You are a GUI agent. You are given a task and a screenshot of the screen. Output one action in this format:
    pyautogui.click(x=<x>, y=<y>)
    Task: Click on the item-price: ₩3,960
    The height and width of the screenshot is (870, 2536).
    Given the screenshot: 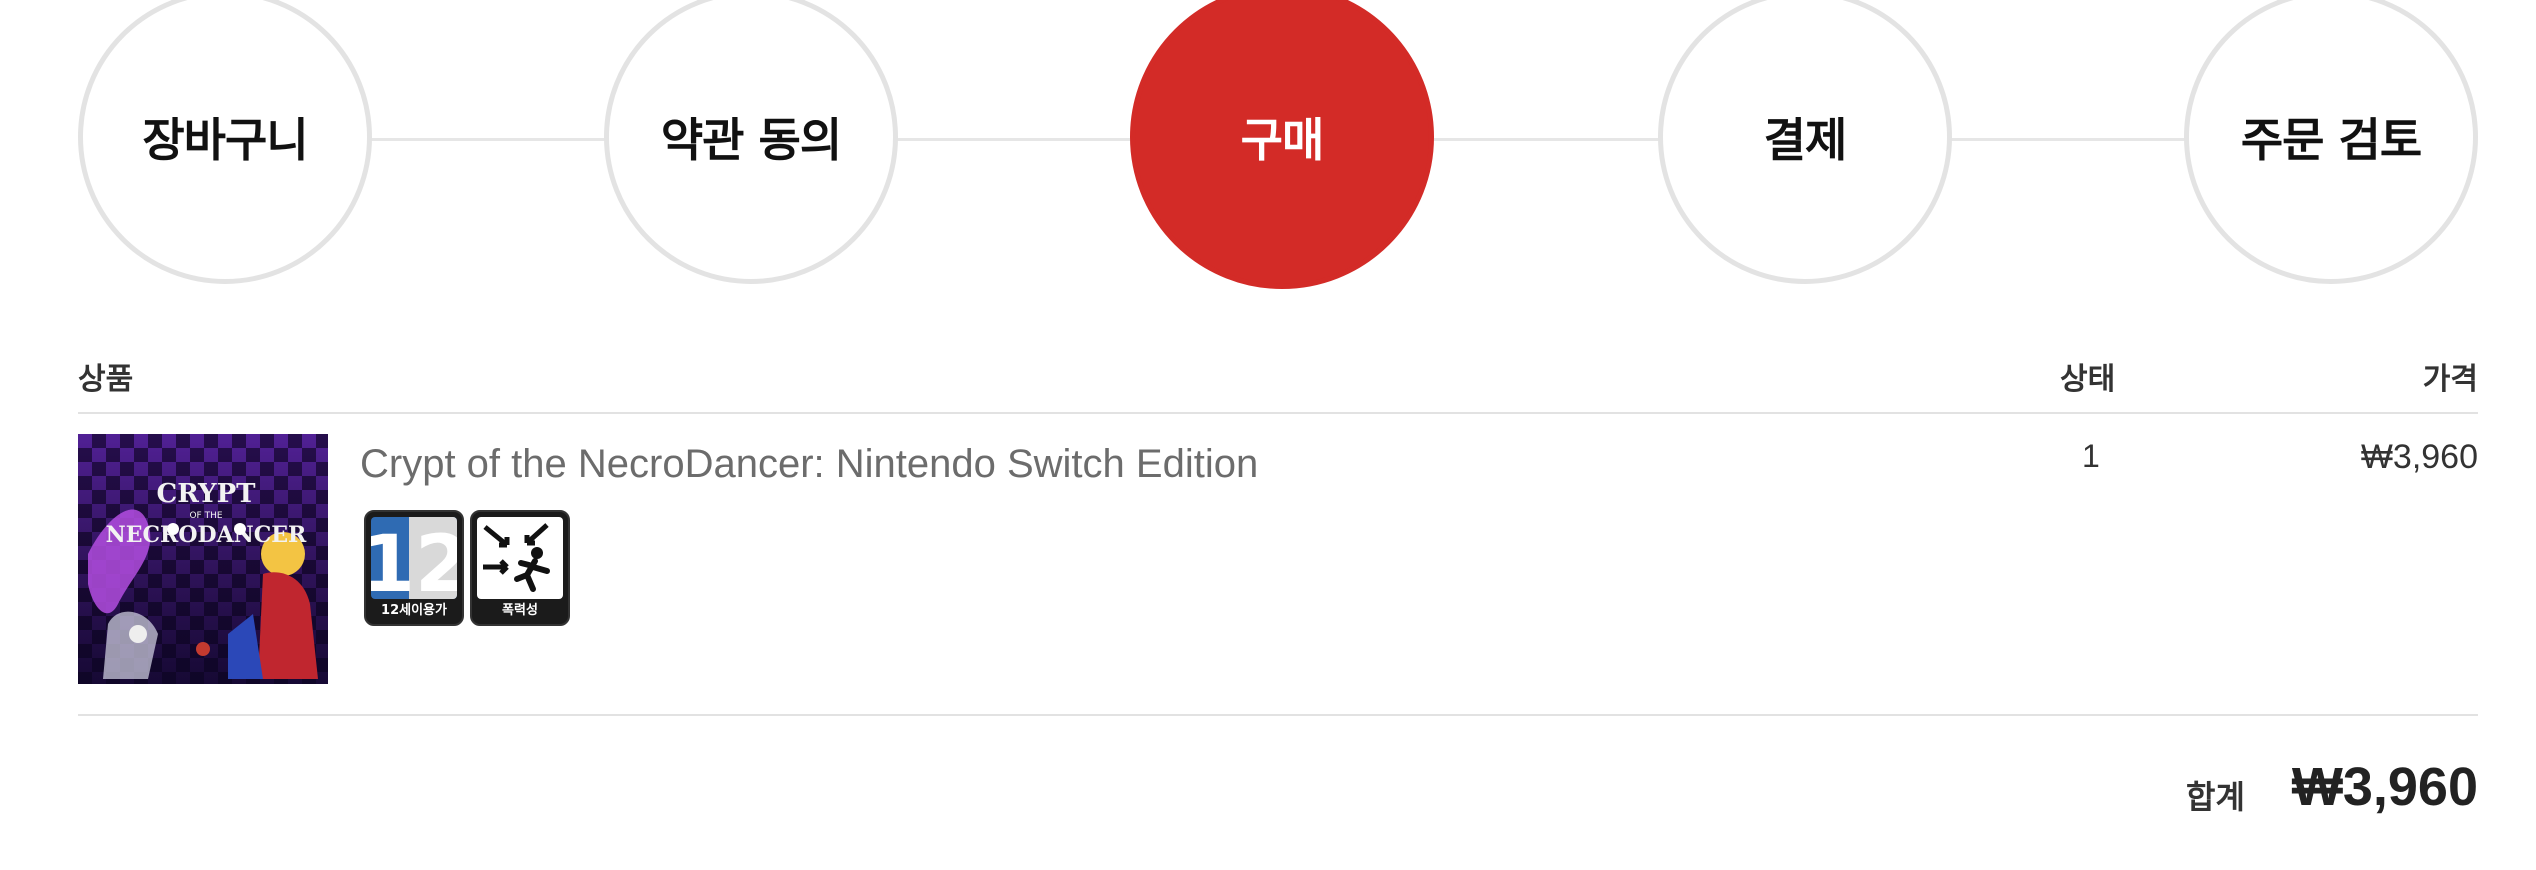 What is the action you would take?
    pyautogui.click(x=2419, y=457)
    